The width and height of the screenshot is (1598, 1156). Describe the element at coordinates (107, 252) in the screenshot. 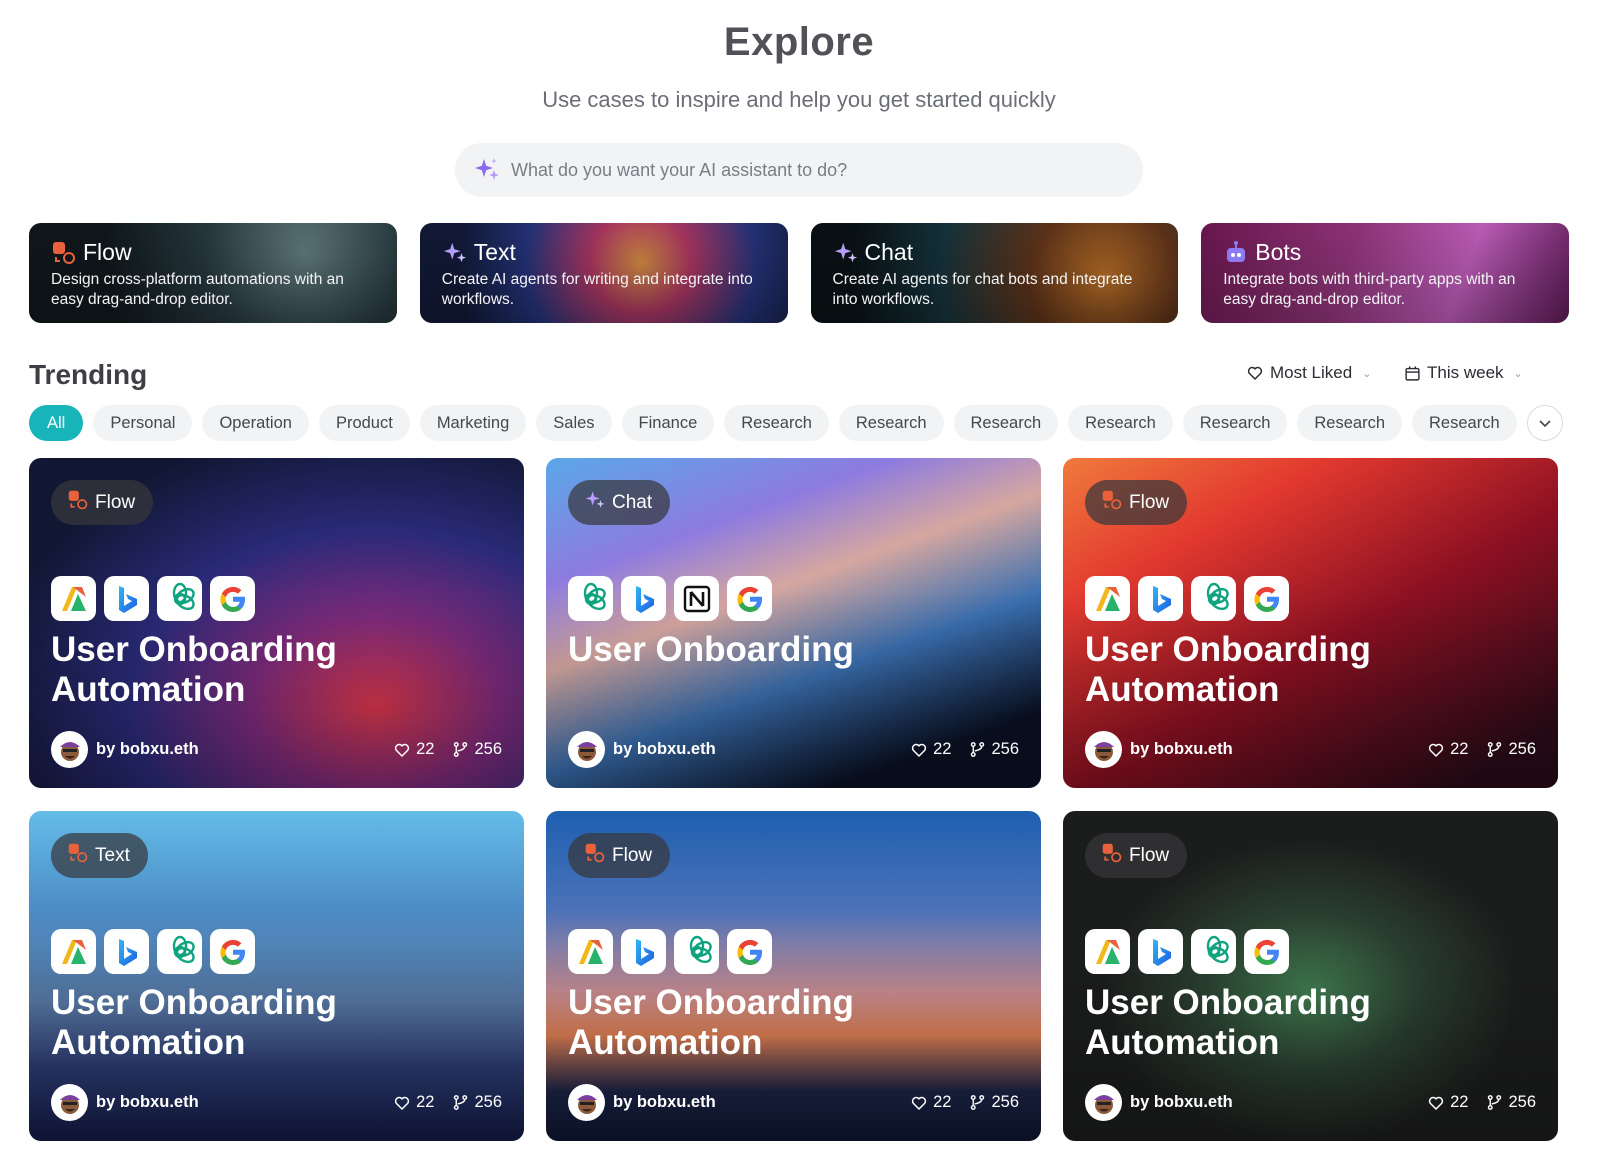

I see `category-title-text: Flow` at that location.